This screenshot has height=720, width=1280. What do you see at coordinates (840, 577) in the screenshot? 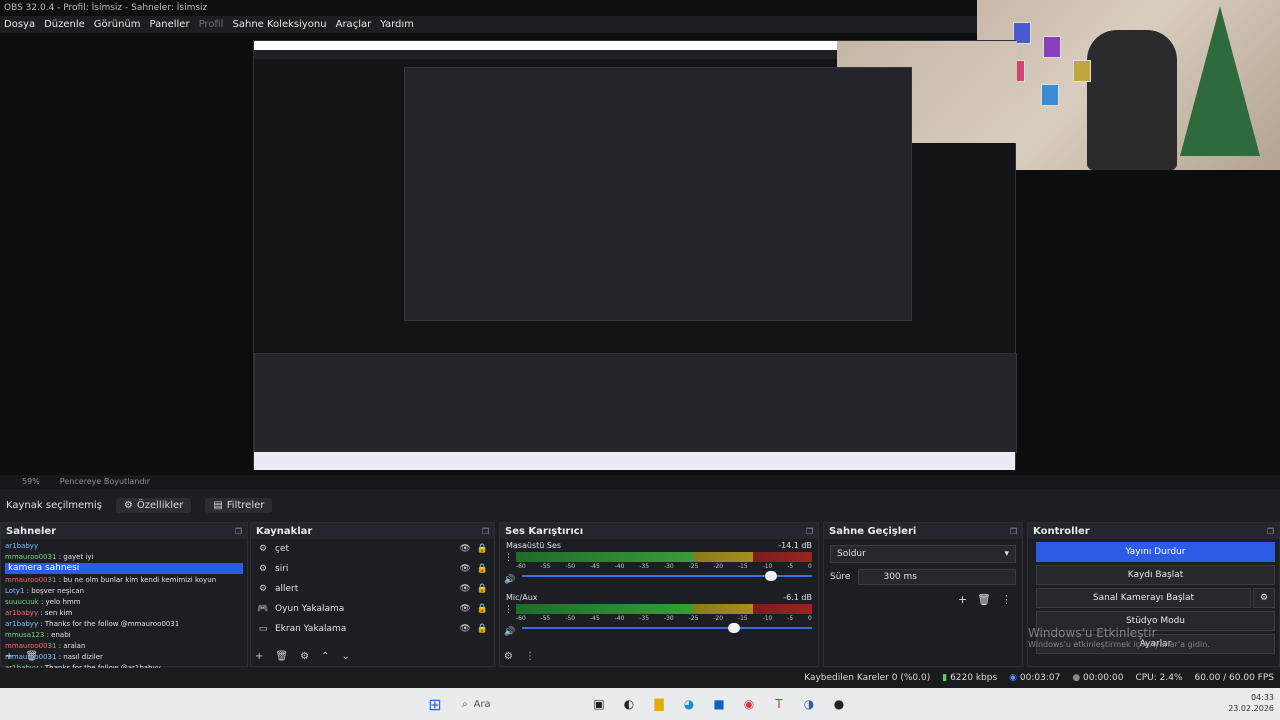
I see `duration-label: Süre` at bounding box center [840, 577].